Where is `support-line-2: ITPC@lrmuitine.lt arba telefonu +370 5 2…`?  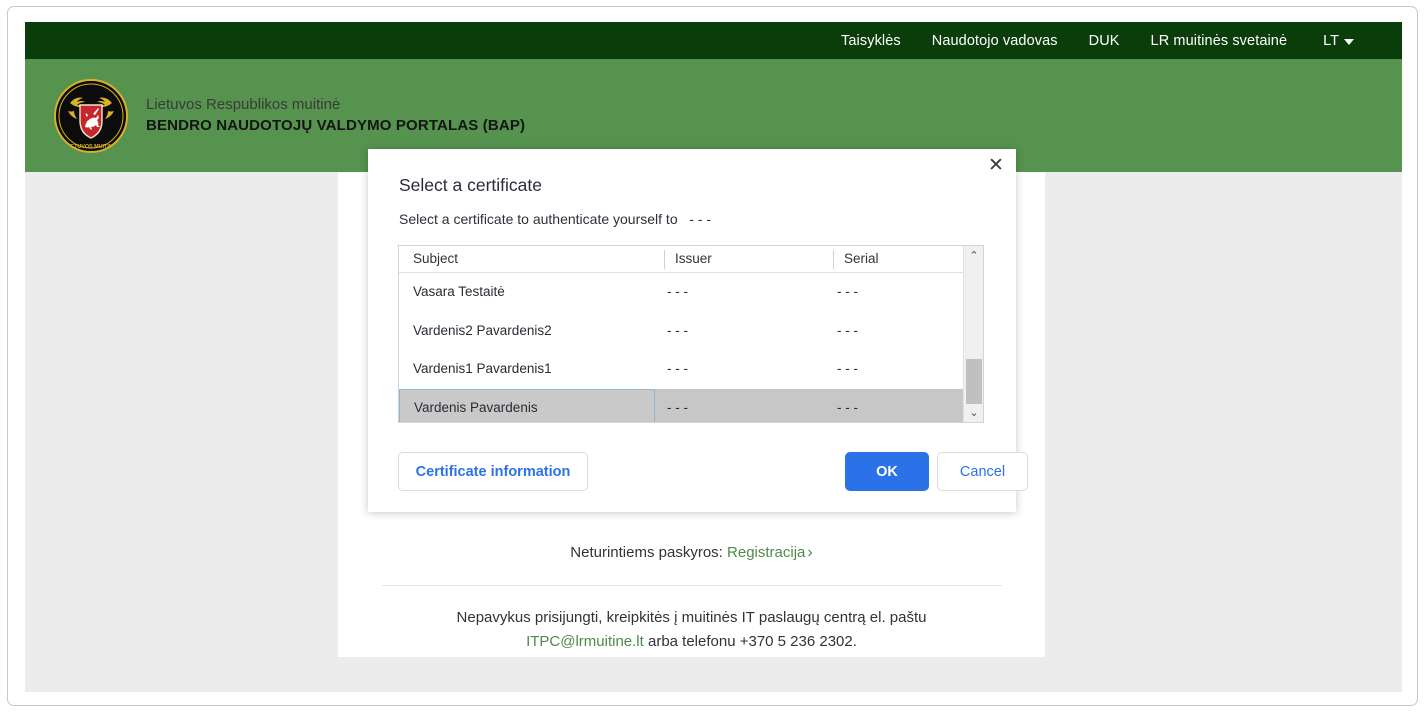
support-line-2: ITPC@lrmuitine.lt arba telefonu +370 5 2… is located at coordinates (691, 642).